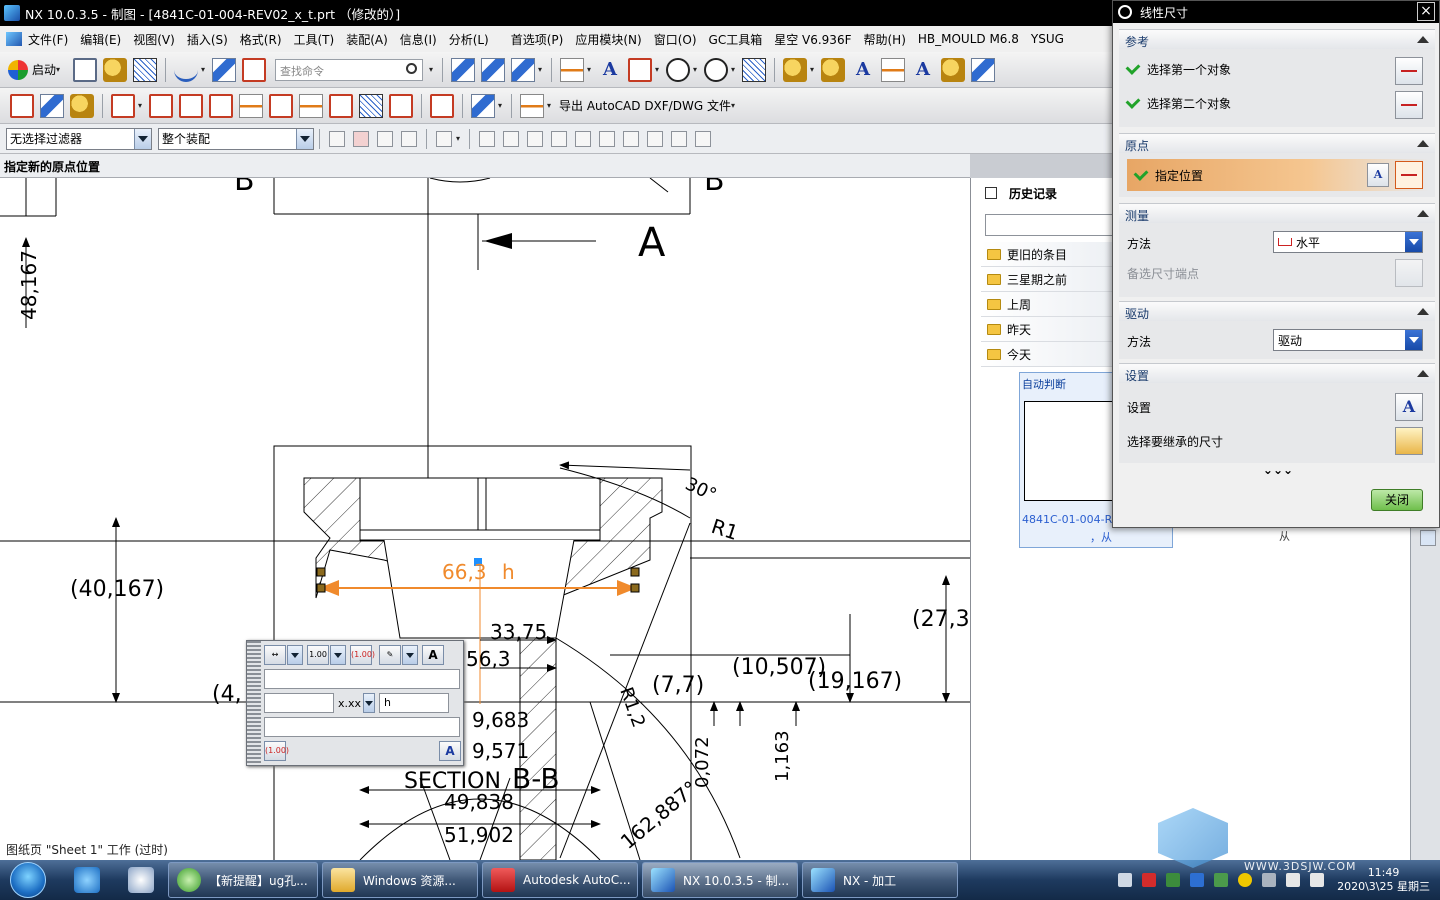  What do you see at coordinates (1278, 175) in the screenshot?
I see `specify-location-row: 指定位置 A` at bounding box center [1278, 175].